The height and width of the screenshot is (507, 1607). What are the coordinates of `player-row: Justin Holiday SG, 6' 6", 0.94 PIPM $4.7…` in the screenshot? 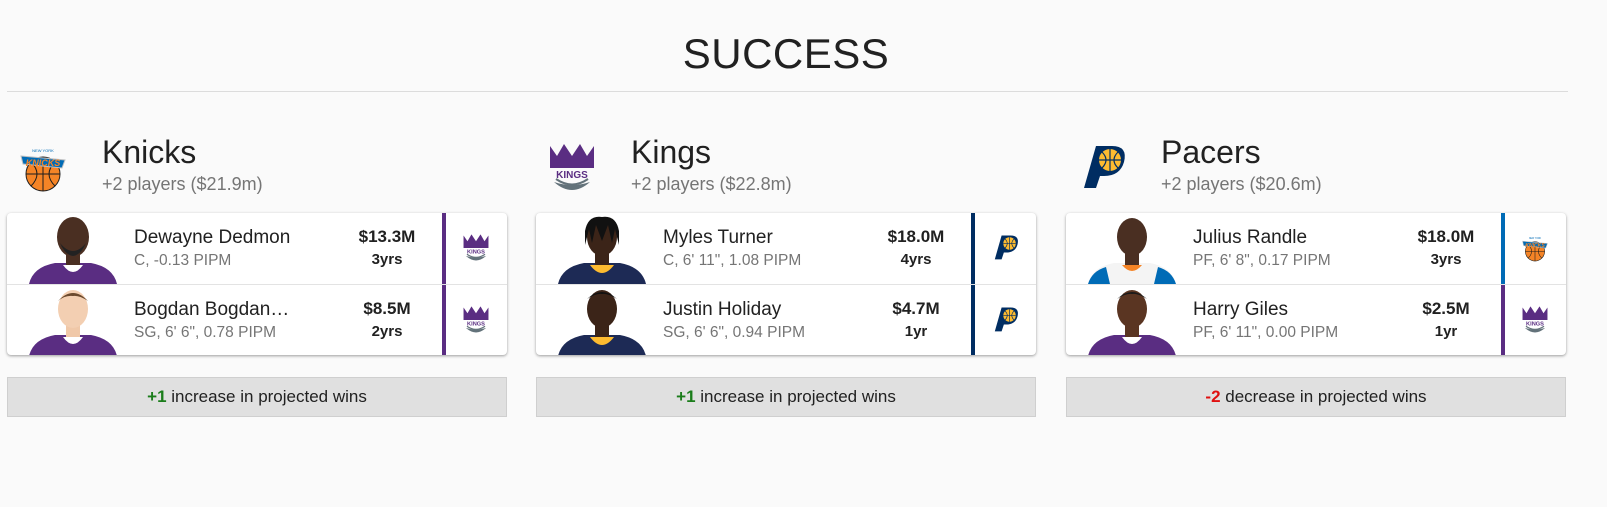 It's located at (786, 319).